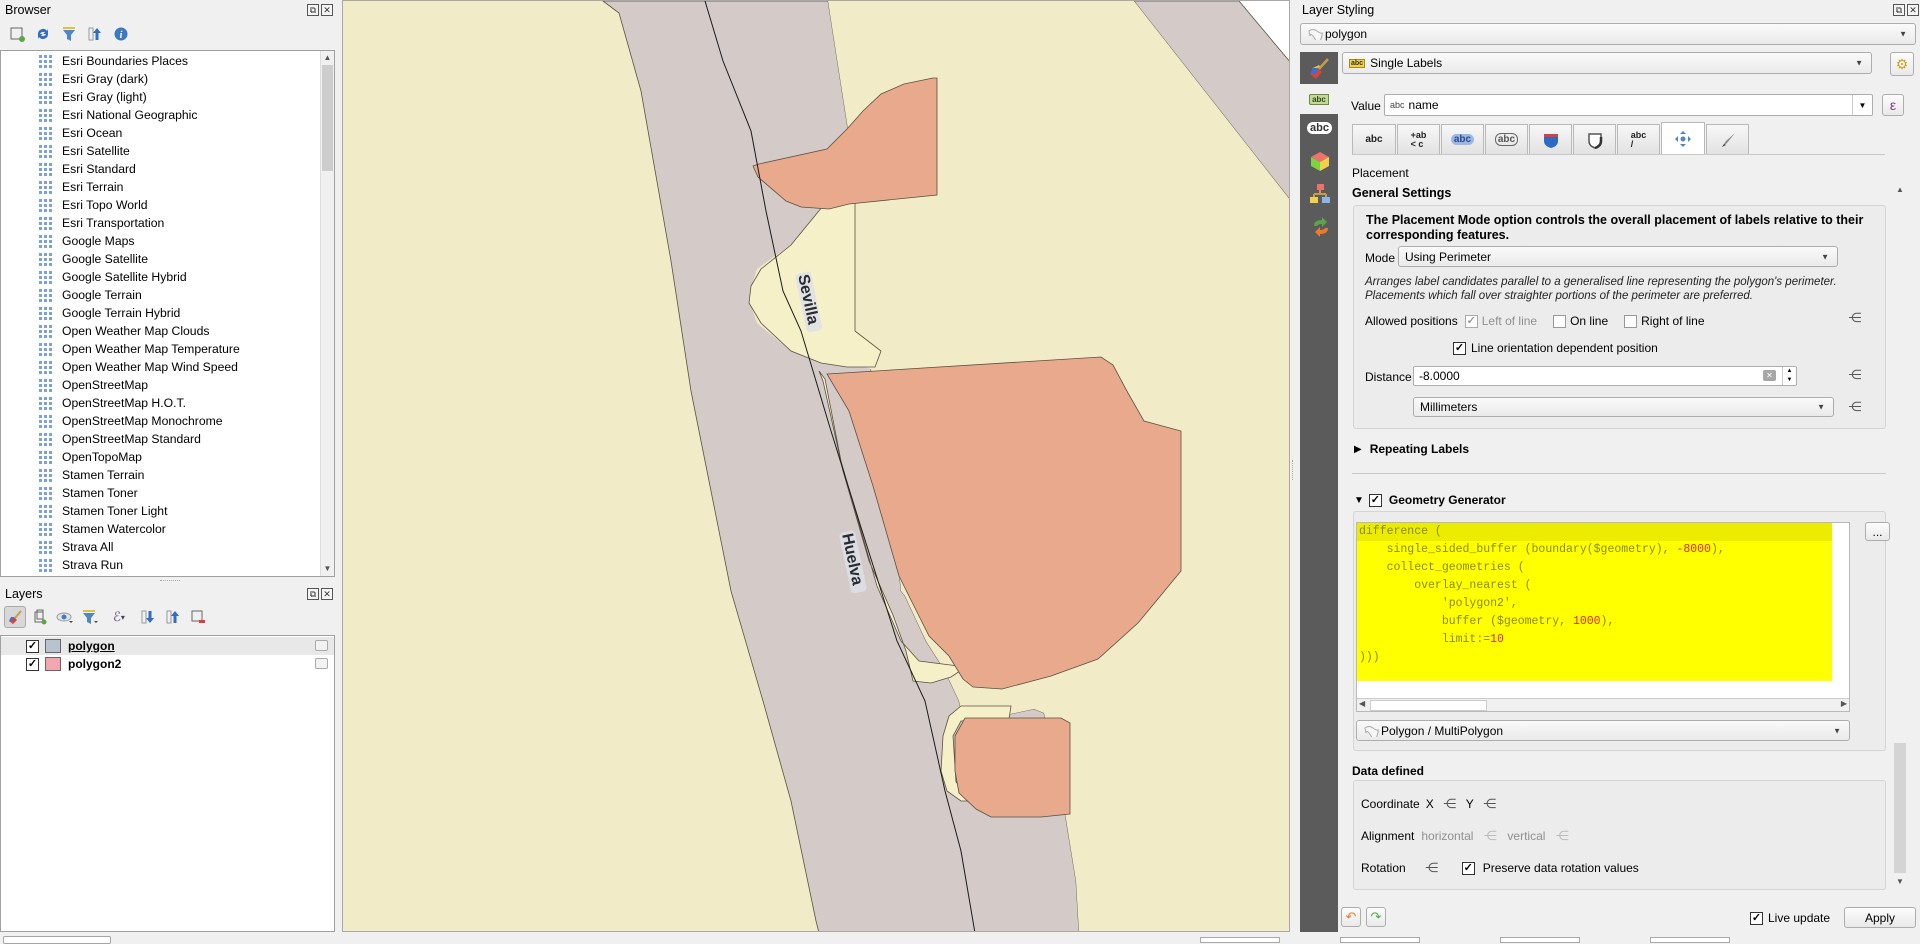  Describe the element at coordinates (1374, 139) in the screenshot. I see `tab-text: abc` at that location.